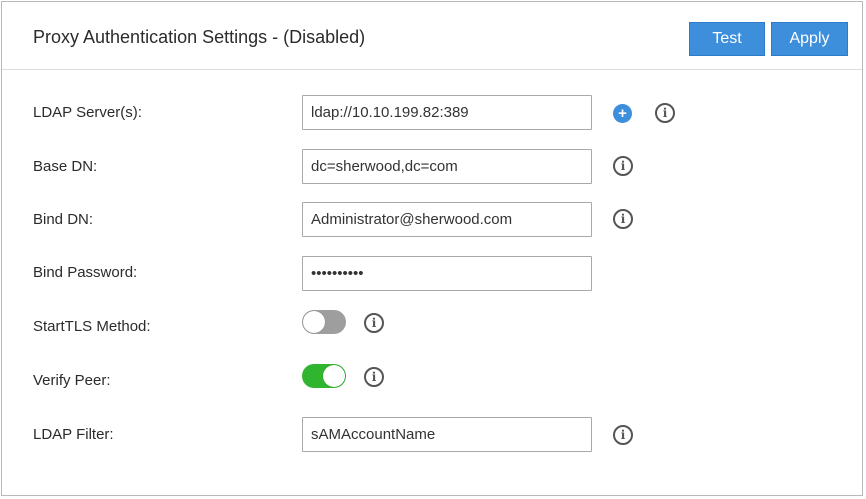 The width and height of the screenshot is (866, 499). Describe the element at coordinates (623, 219) in the screenshot. I see `bind-dn-info-icon: i` at that location.